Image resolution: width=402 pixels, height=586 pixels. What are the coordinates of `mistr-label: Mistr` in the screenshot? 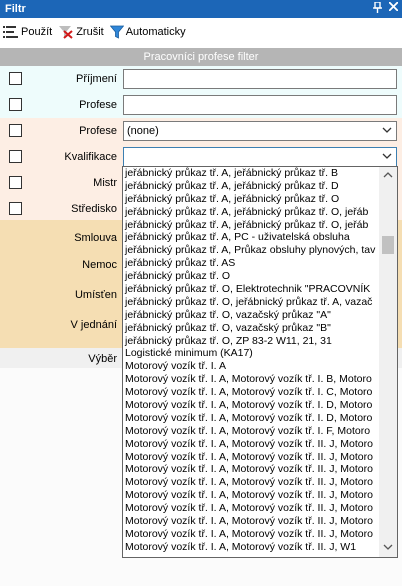 It's located at (105, 183).